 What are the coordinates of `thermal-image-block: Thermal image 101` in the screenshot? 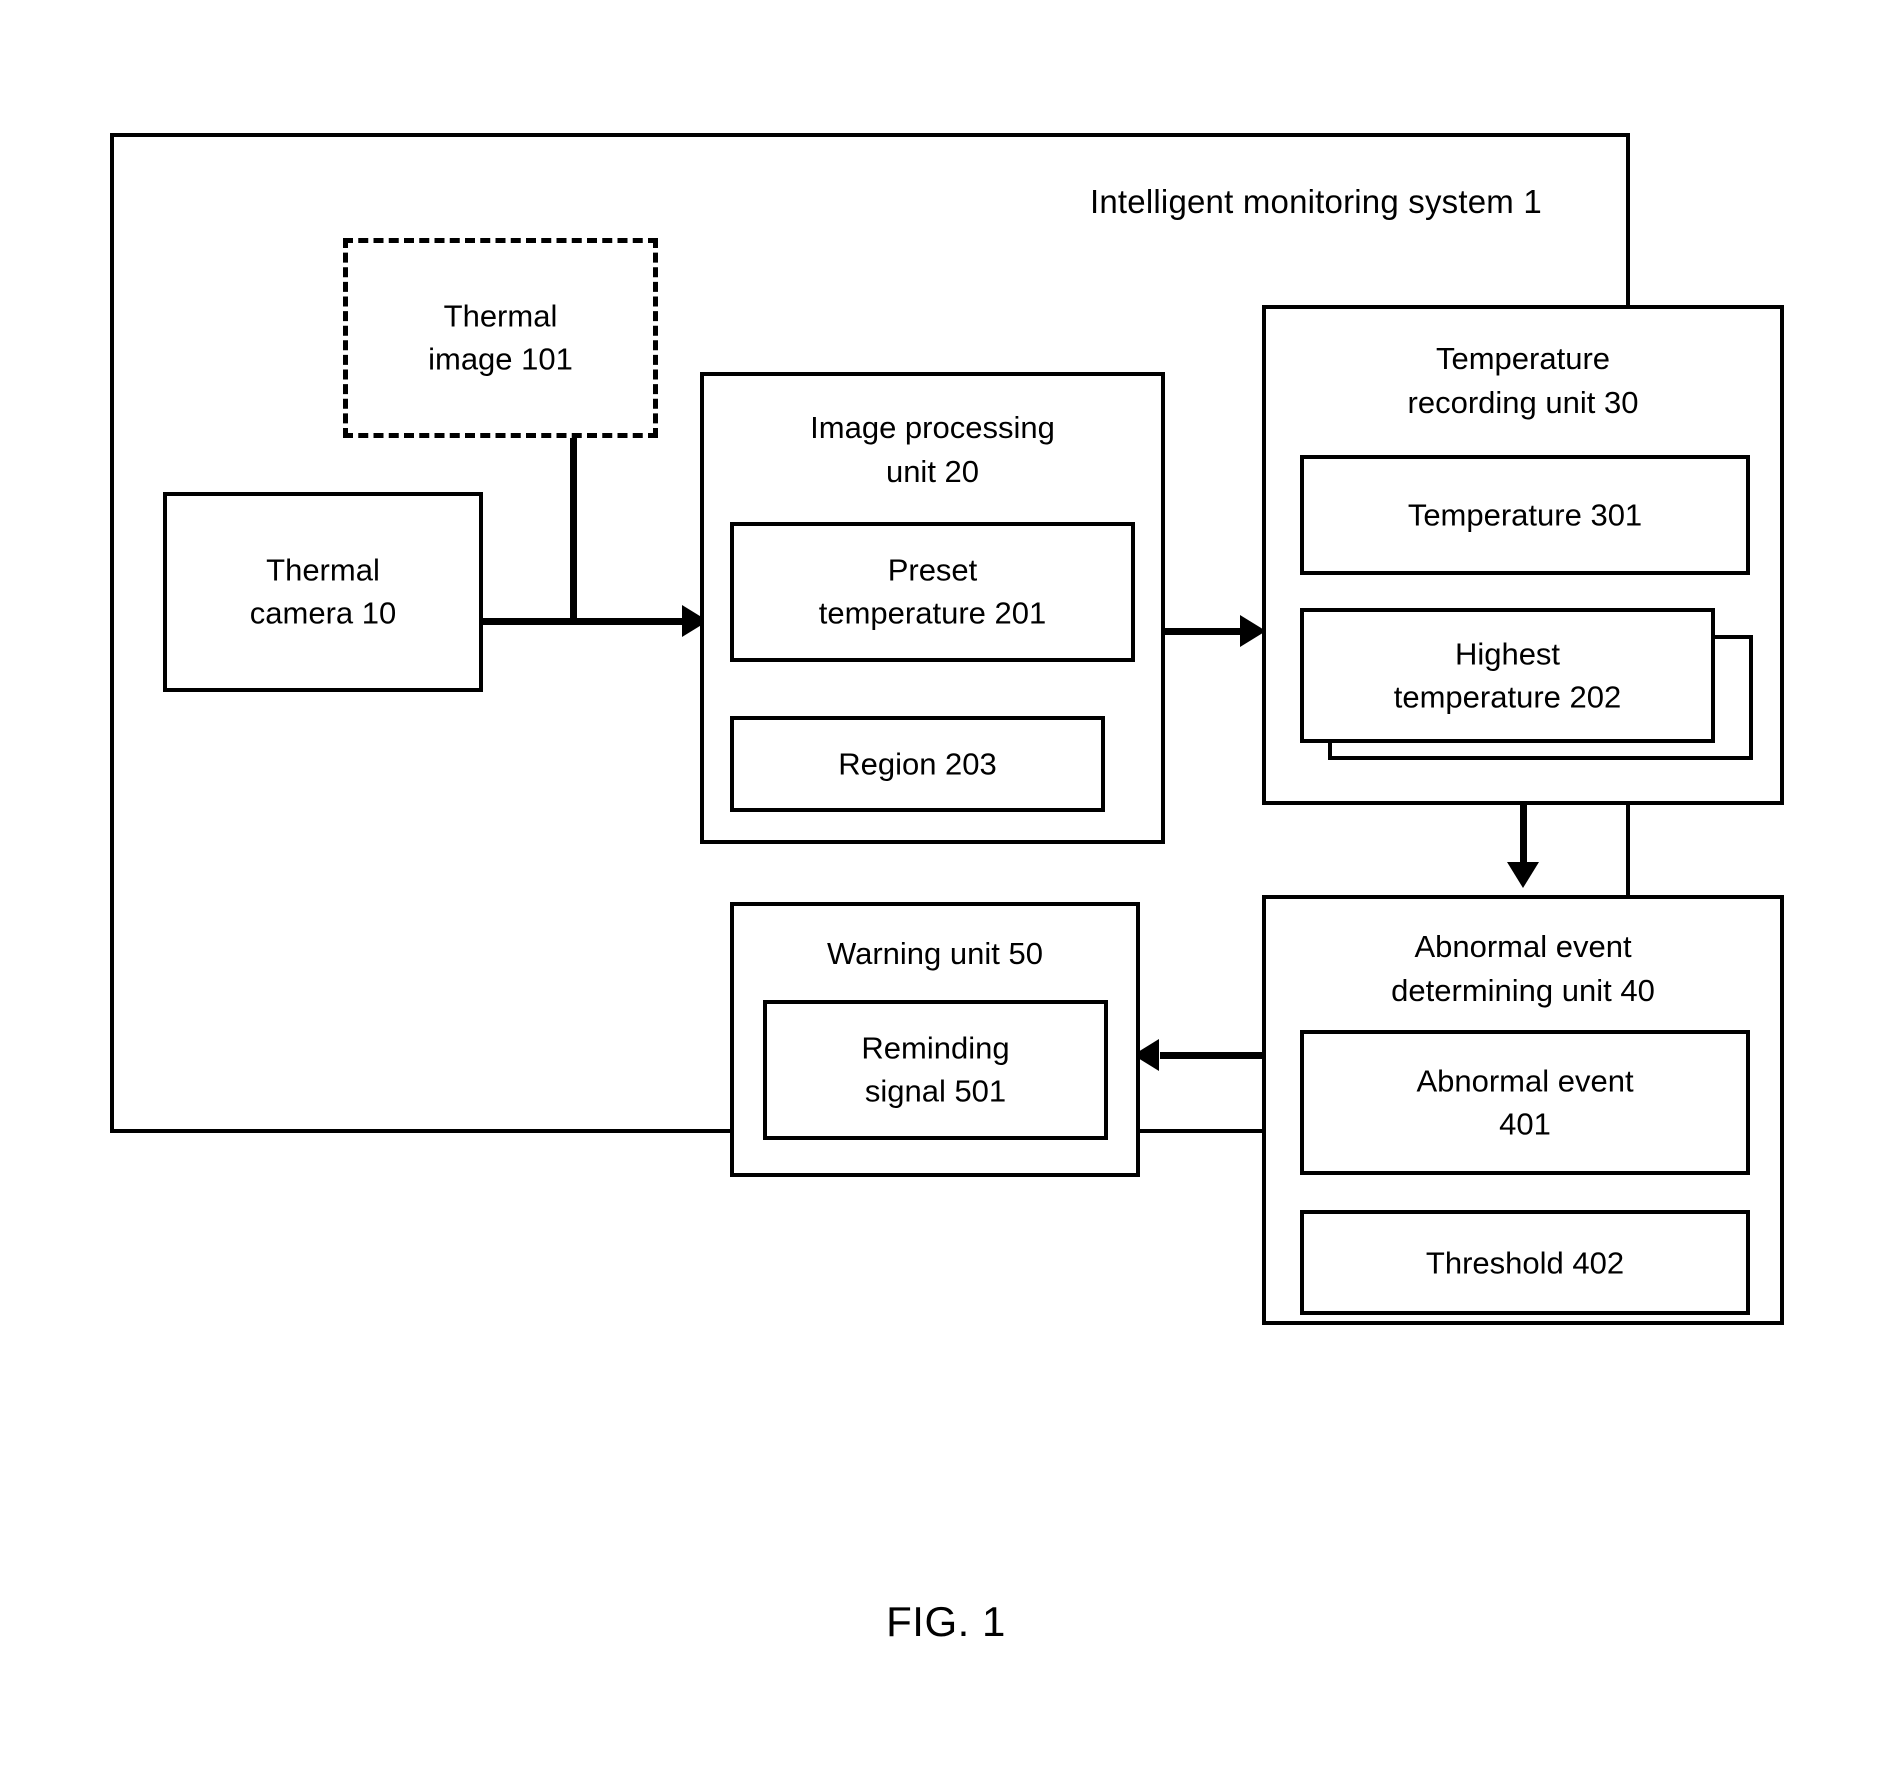 It's located at (500, 338).